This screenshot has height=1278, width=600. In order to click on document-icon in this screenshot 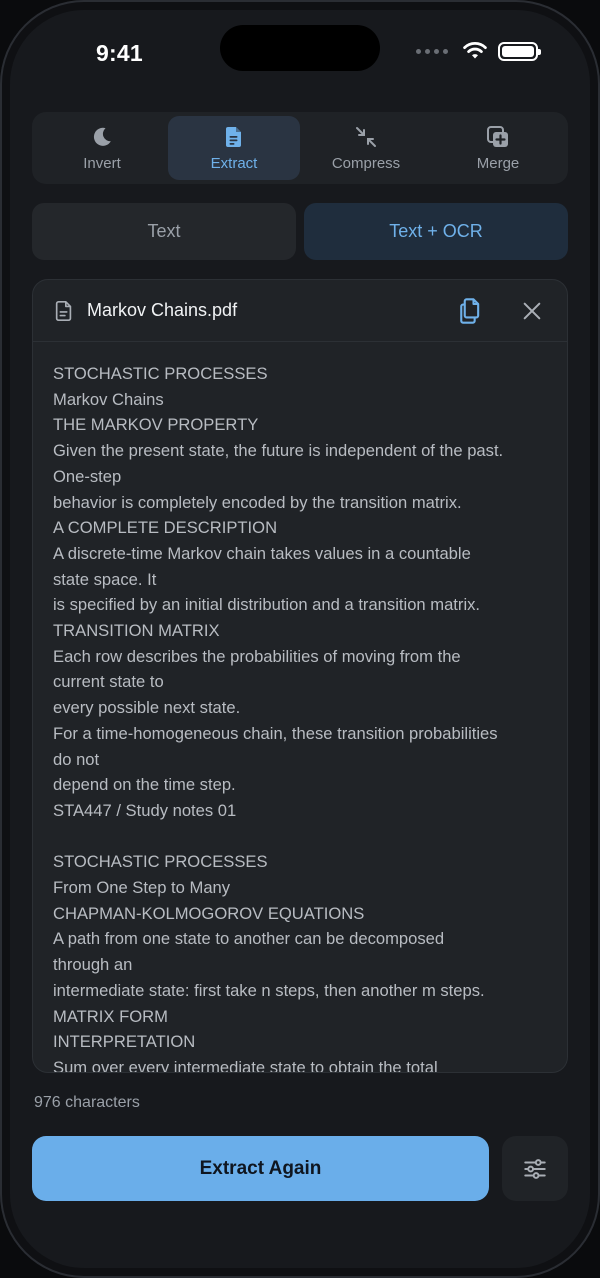, I will do `click(233, 136)`.